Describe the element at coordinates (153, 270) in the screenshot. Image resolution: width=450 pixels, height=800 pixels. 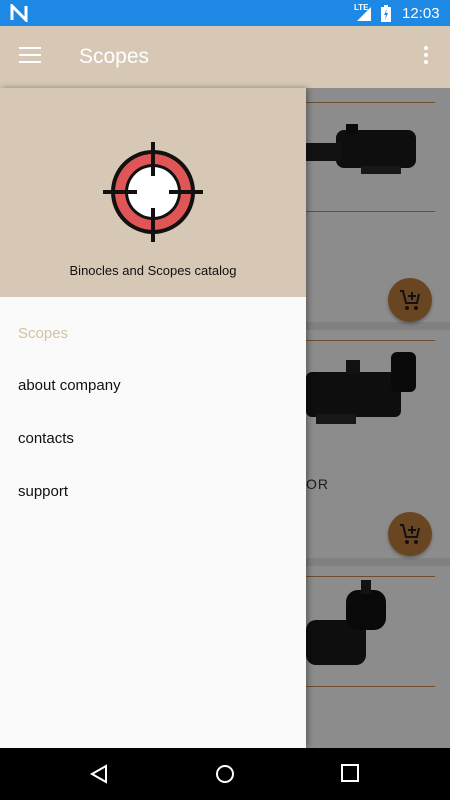
I see `drawer-subtitle: Binocles and Scopes catalog` at that location.